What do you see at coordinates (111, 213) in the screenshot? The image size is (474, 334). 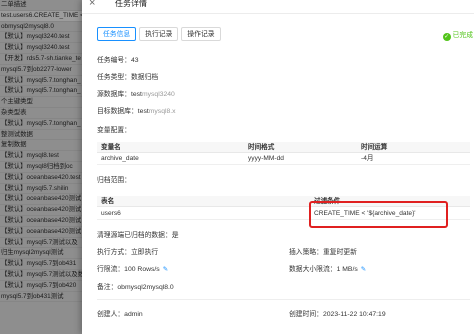 I see `scope-table-cell: users6` at bounding box center [111, 213].